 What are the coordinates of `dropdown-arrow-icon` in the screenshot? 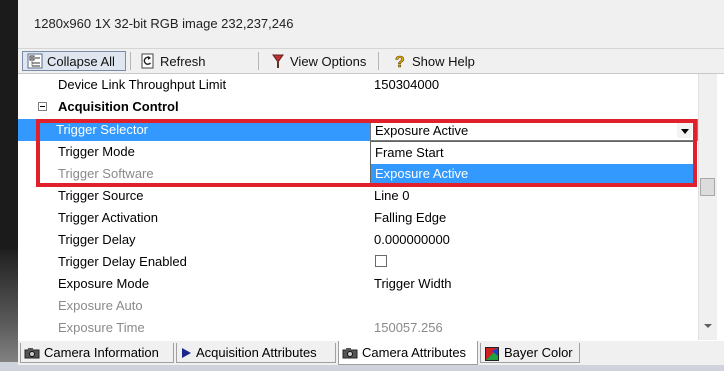 It's located at (684, 130).